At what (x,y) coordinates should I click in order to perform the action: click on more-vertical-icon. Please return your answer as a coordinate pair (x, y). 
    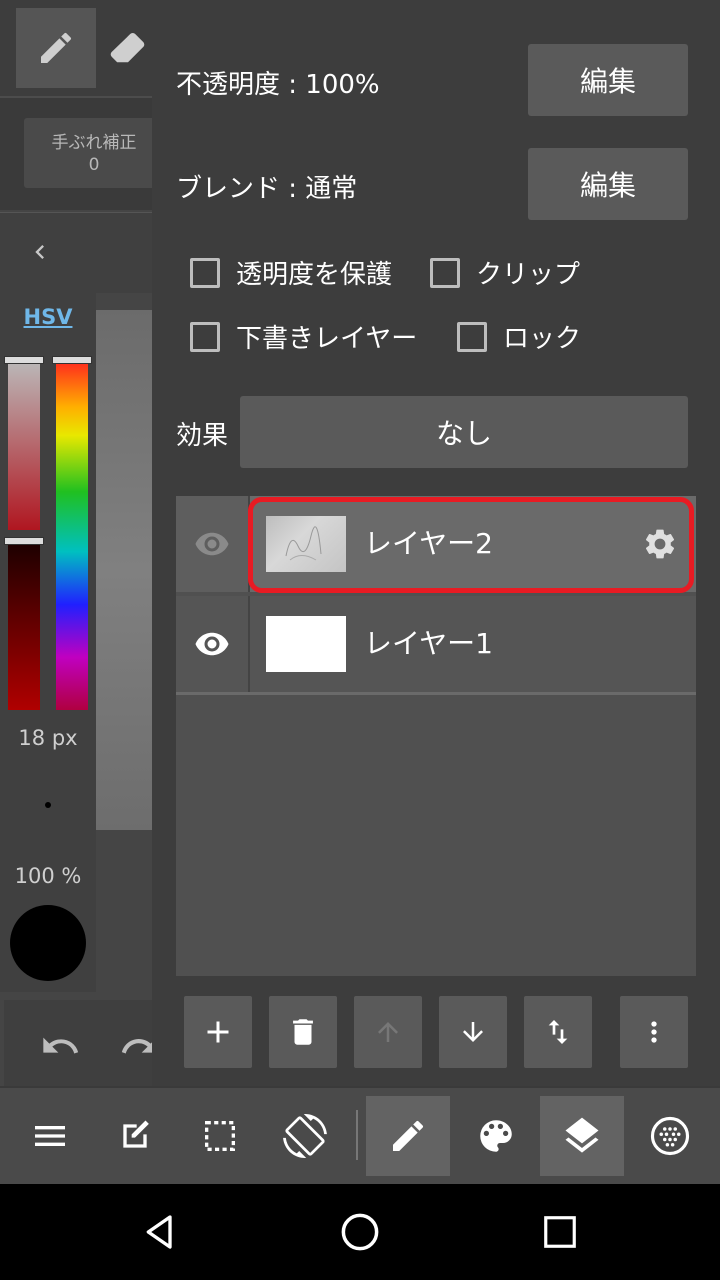
    Looking at the image, I should click on (654, 1032).